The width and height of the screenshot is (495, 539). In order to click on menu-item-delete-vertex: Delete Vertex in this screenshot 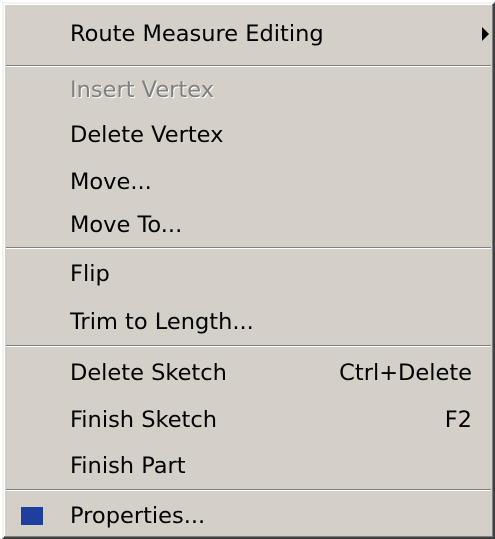, I will do `click(248, 135)`.